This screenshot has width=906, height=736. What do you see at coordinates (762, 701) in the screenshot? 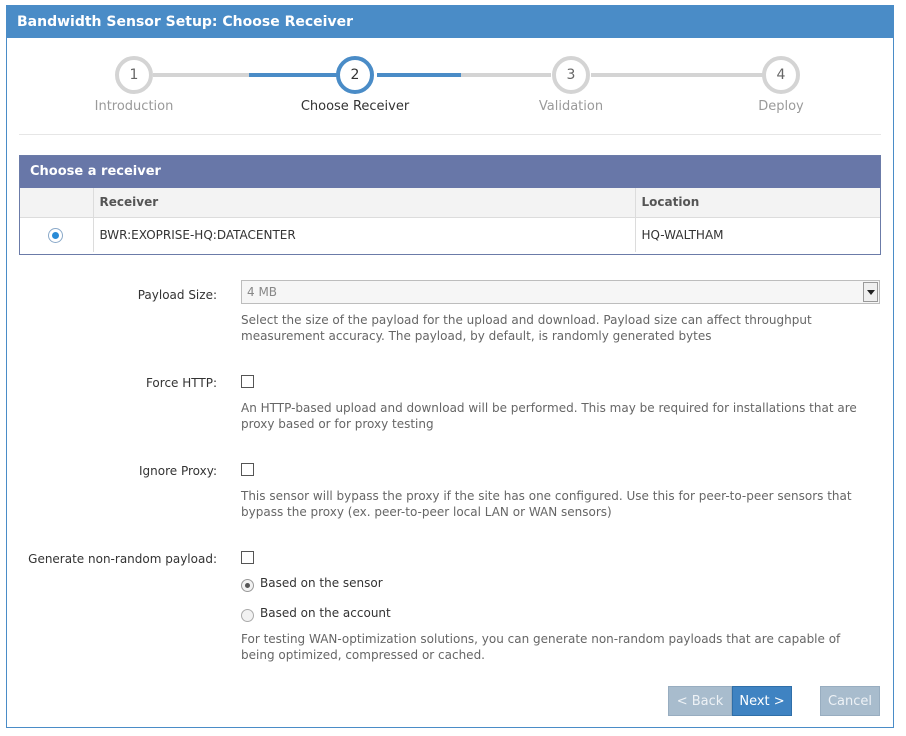
I see `next-button: Next >` at bounding box center [762, 701].